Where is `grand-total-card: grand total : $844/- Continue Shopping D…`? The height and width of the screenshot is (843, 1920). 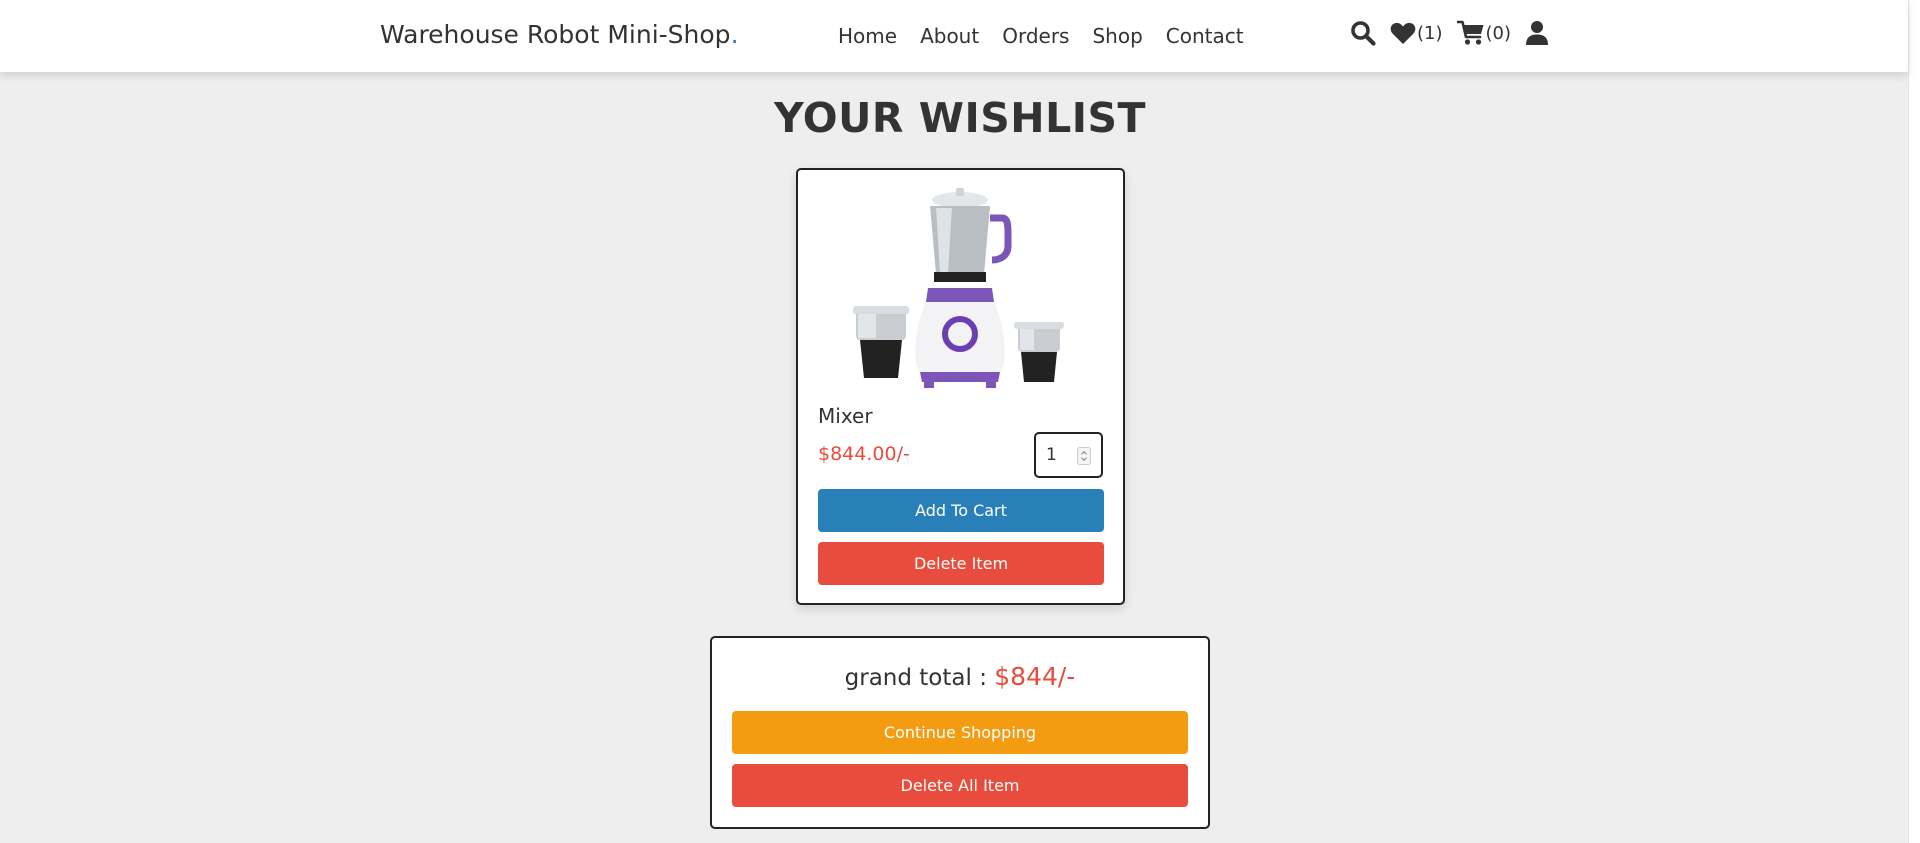 grand-total-card: grand total : $844/- Continue Shopping D… is located at coordinates (960, 732).